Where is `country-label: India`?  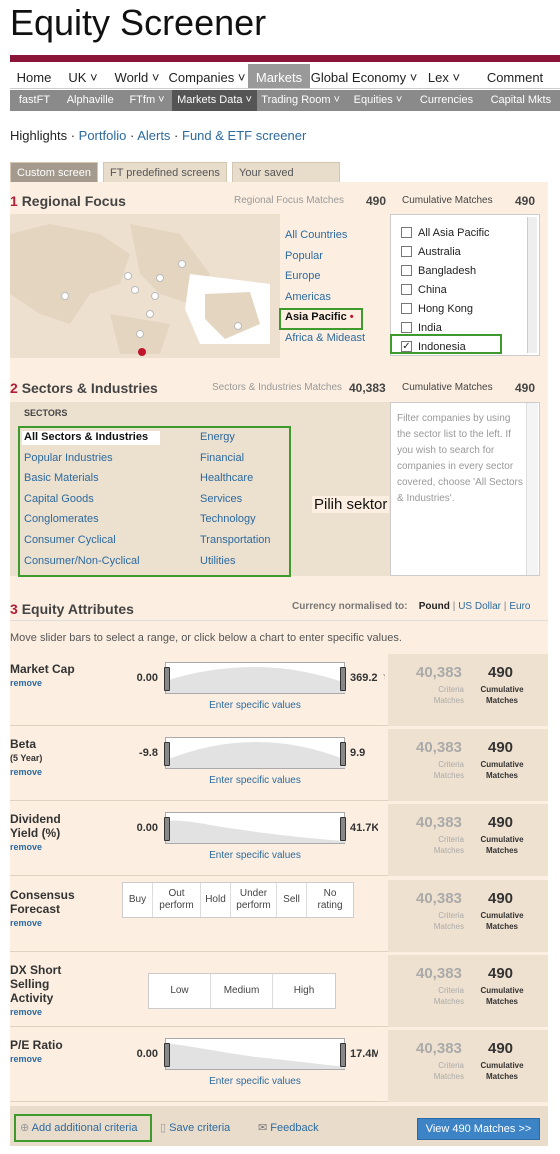
country-label: India is located at coordinates (430, 327).